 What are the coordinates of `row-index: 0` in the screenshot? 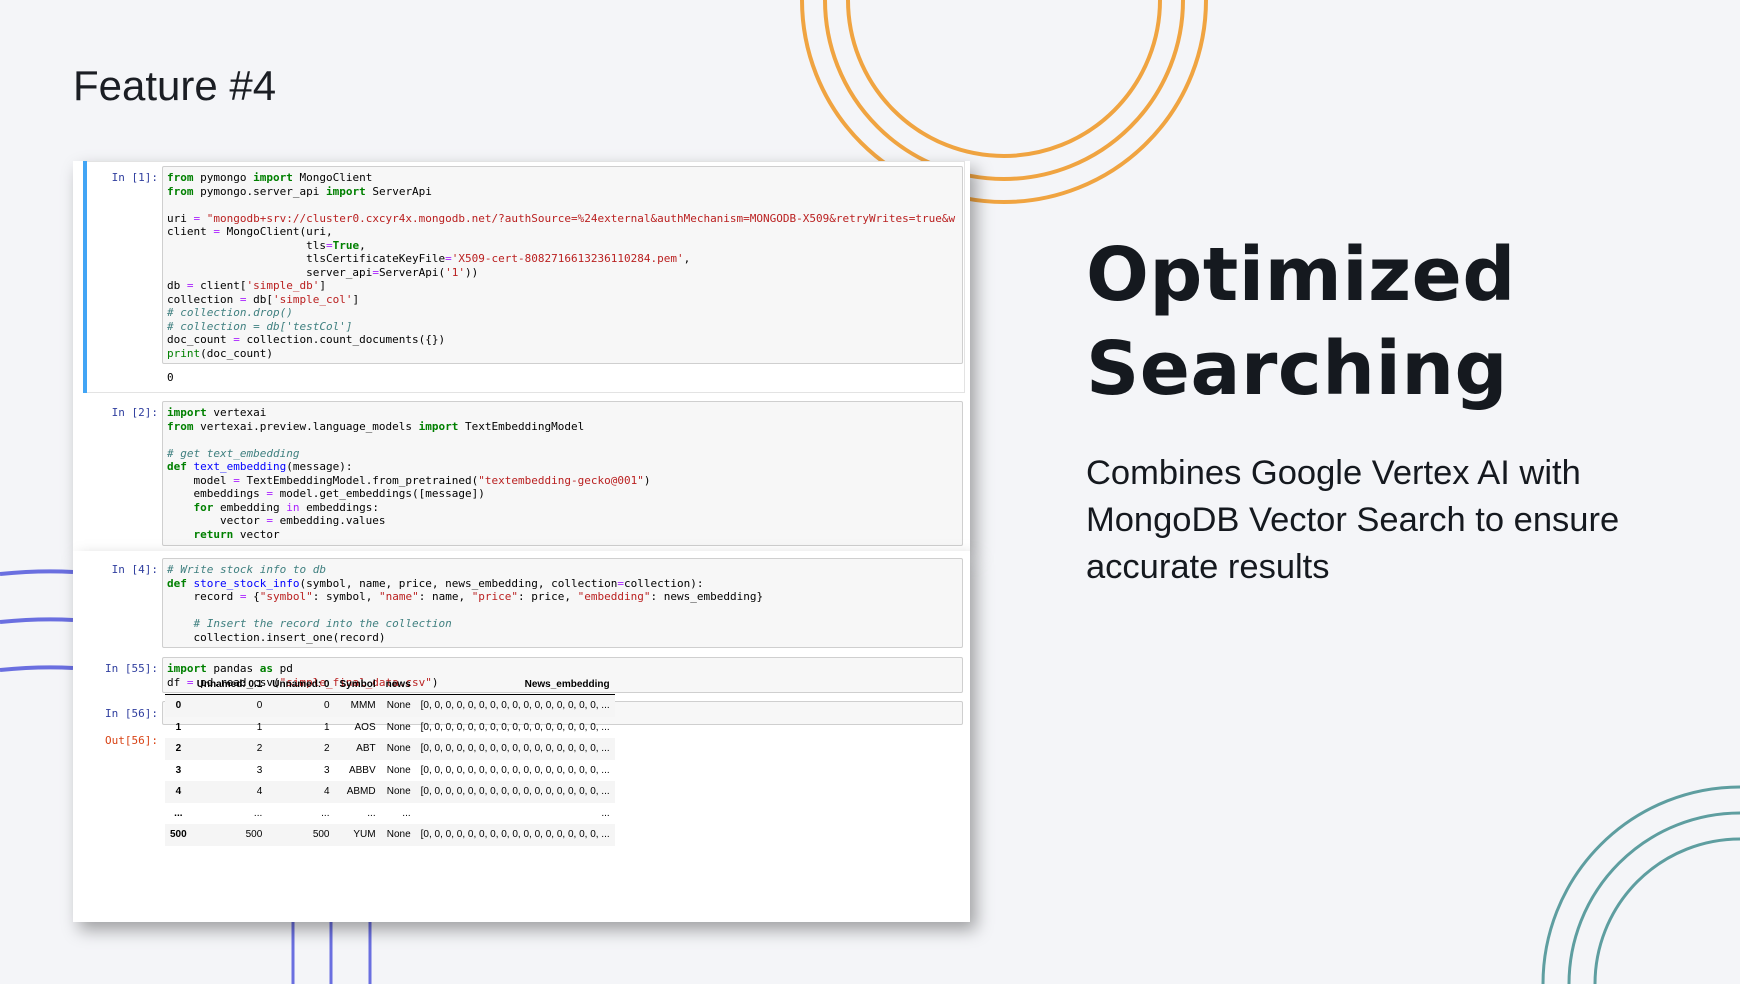 It's located at (178, 705).